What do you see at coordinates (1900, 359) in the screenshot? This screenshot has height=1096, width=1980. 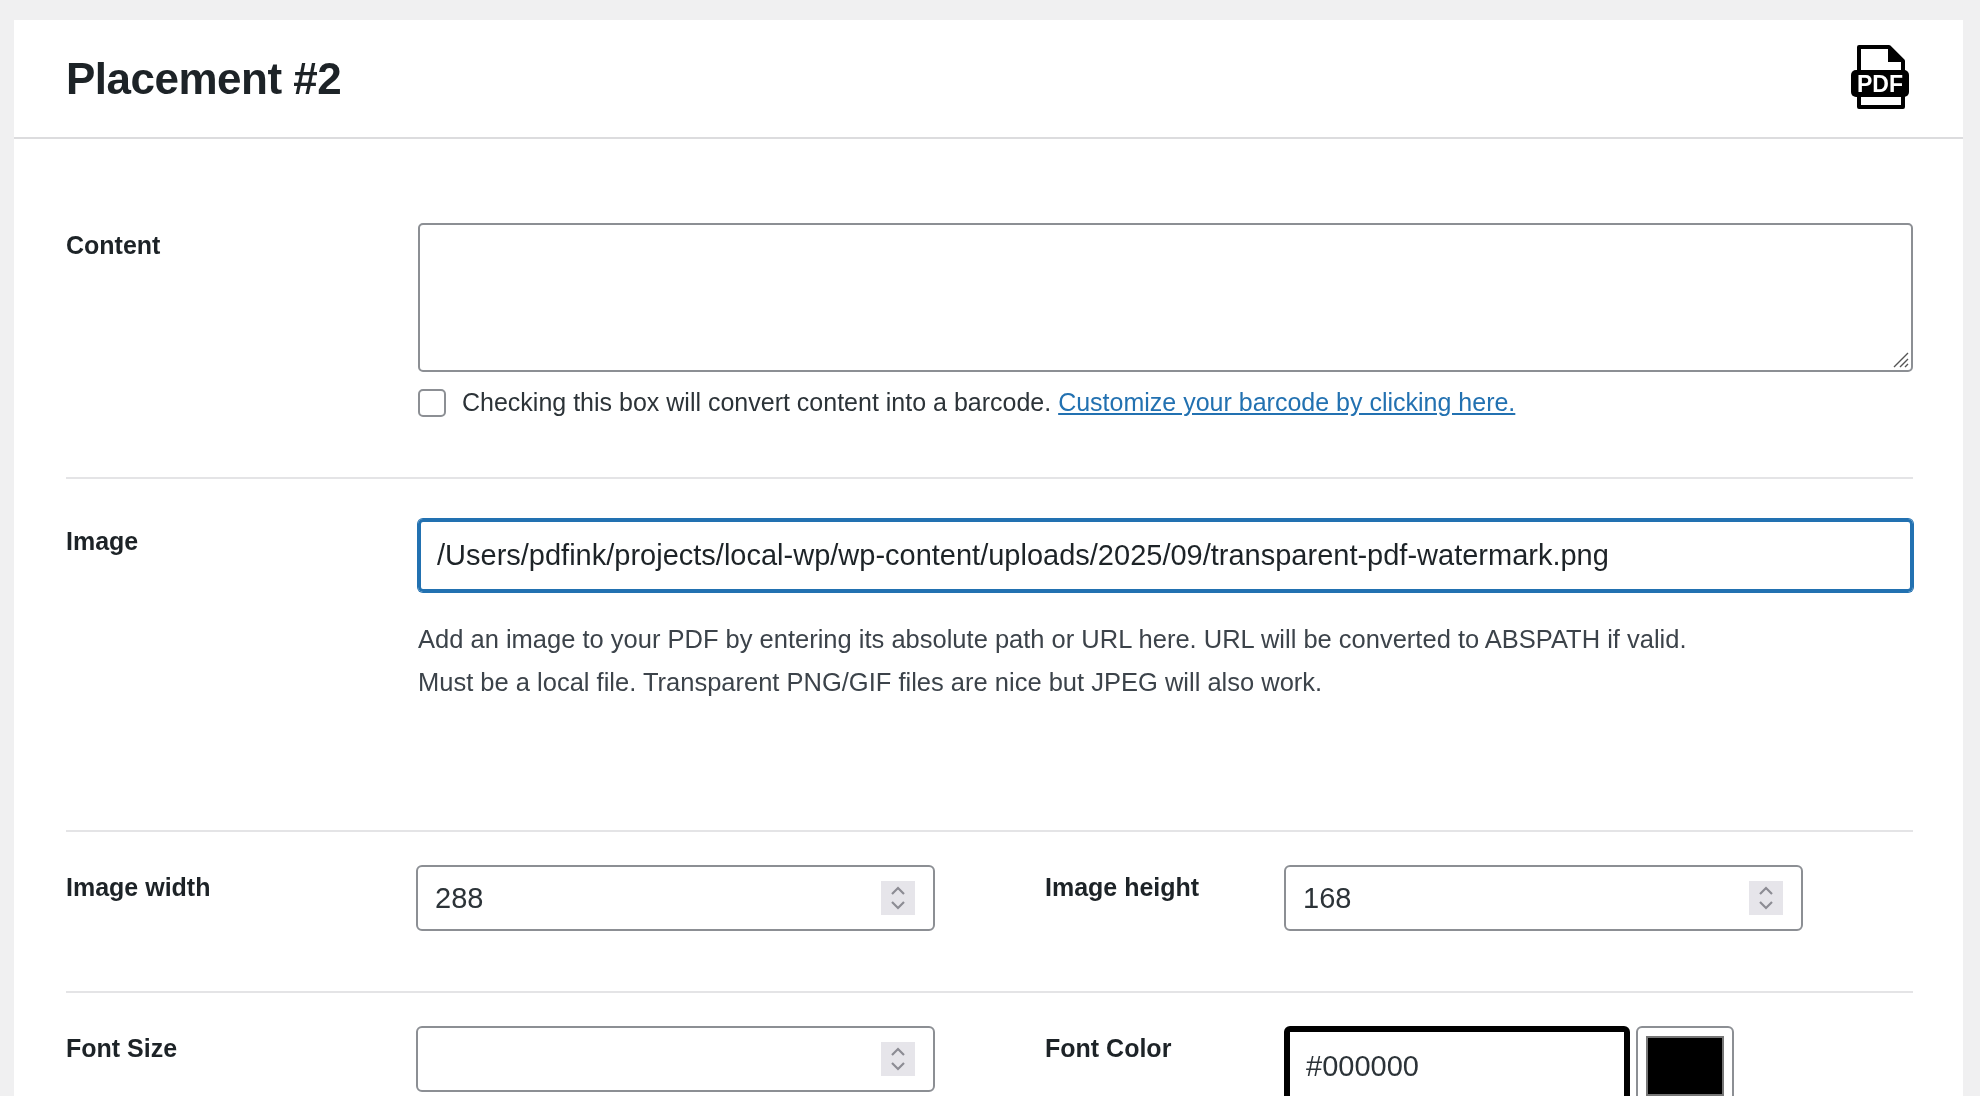 I see `resize-grip-icon` at bounding box center [1900, 359].